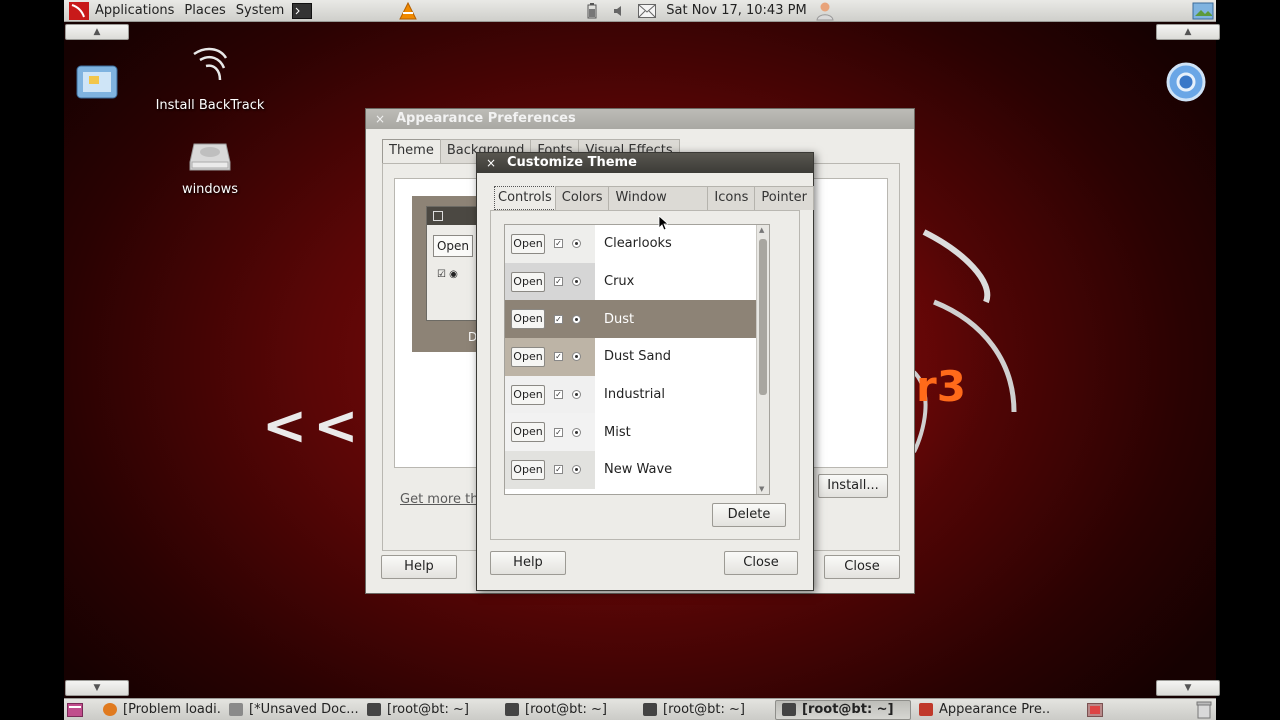 The image size is (1280, 720). Describe the element at coordinates (79, 11) in the screenshot. I see `backtrack-logo-icon` at that location.